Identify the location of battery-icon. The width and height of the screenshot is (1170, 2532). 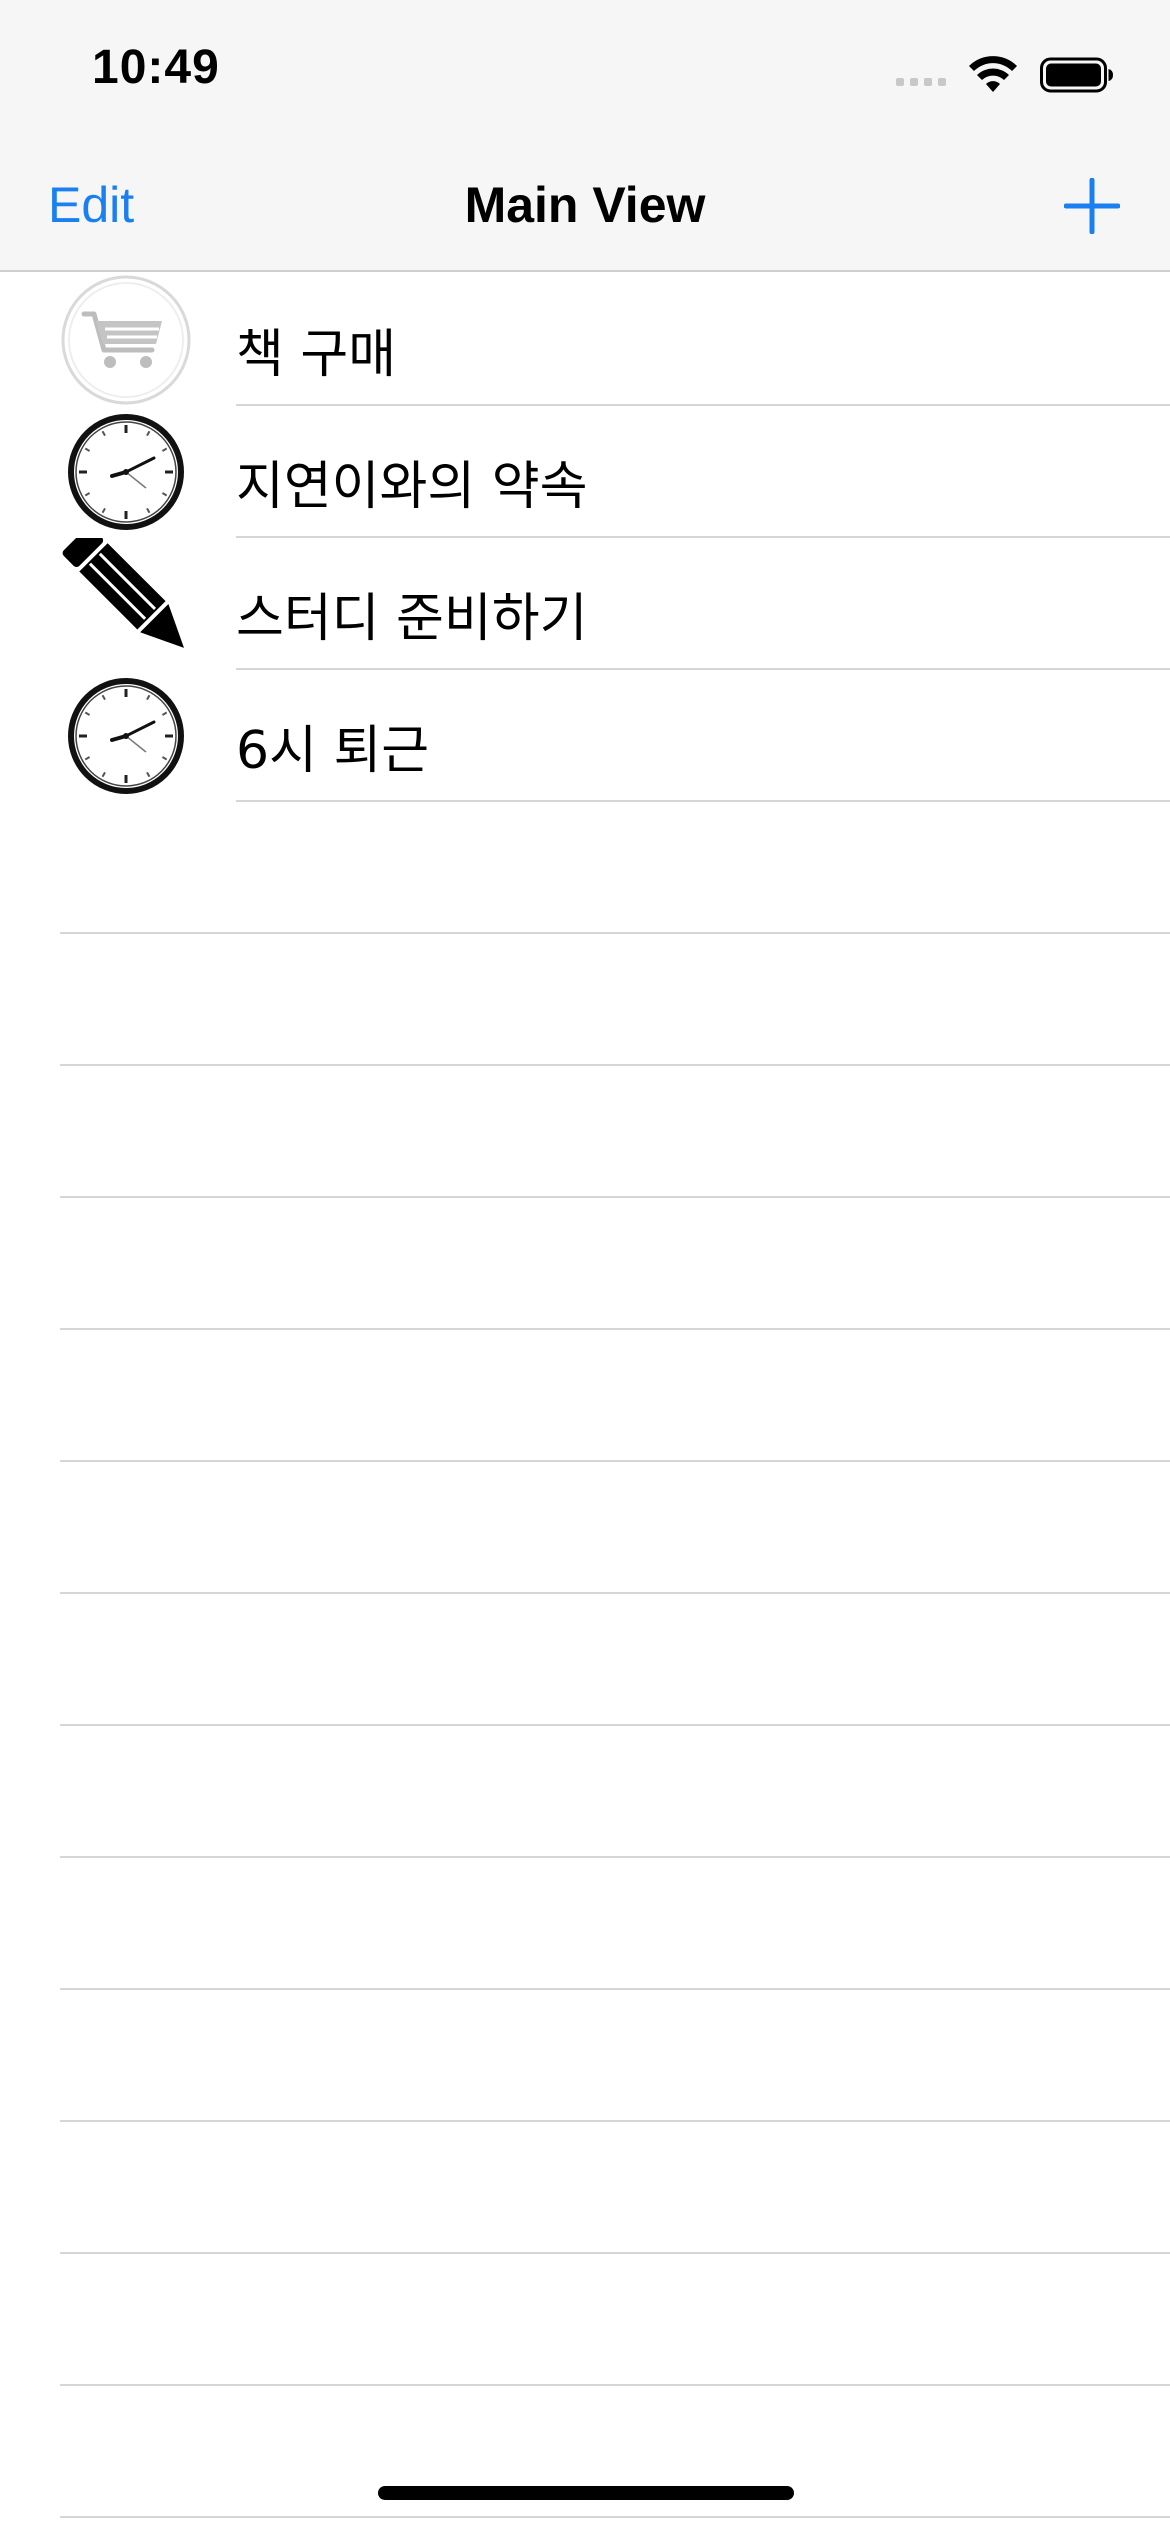
(1076, 75).